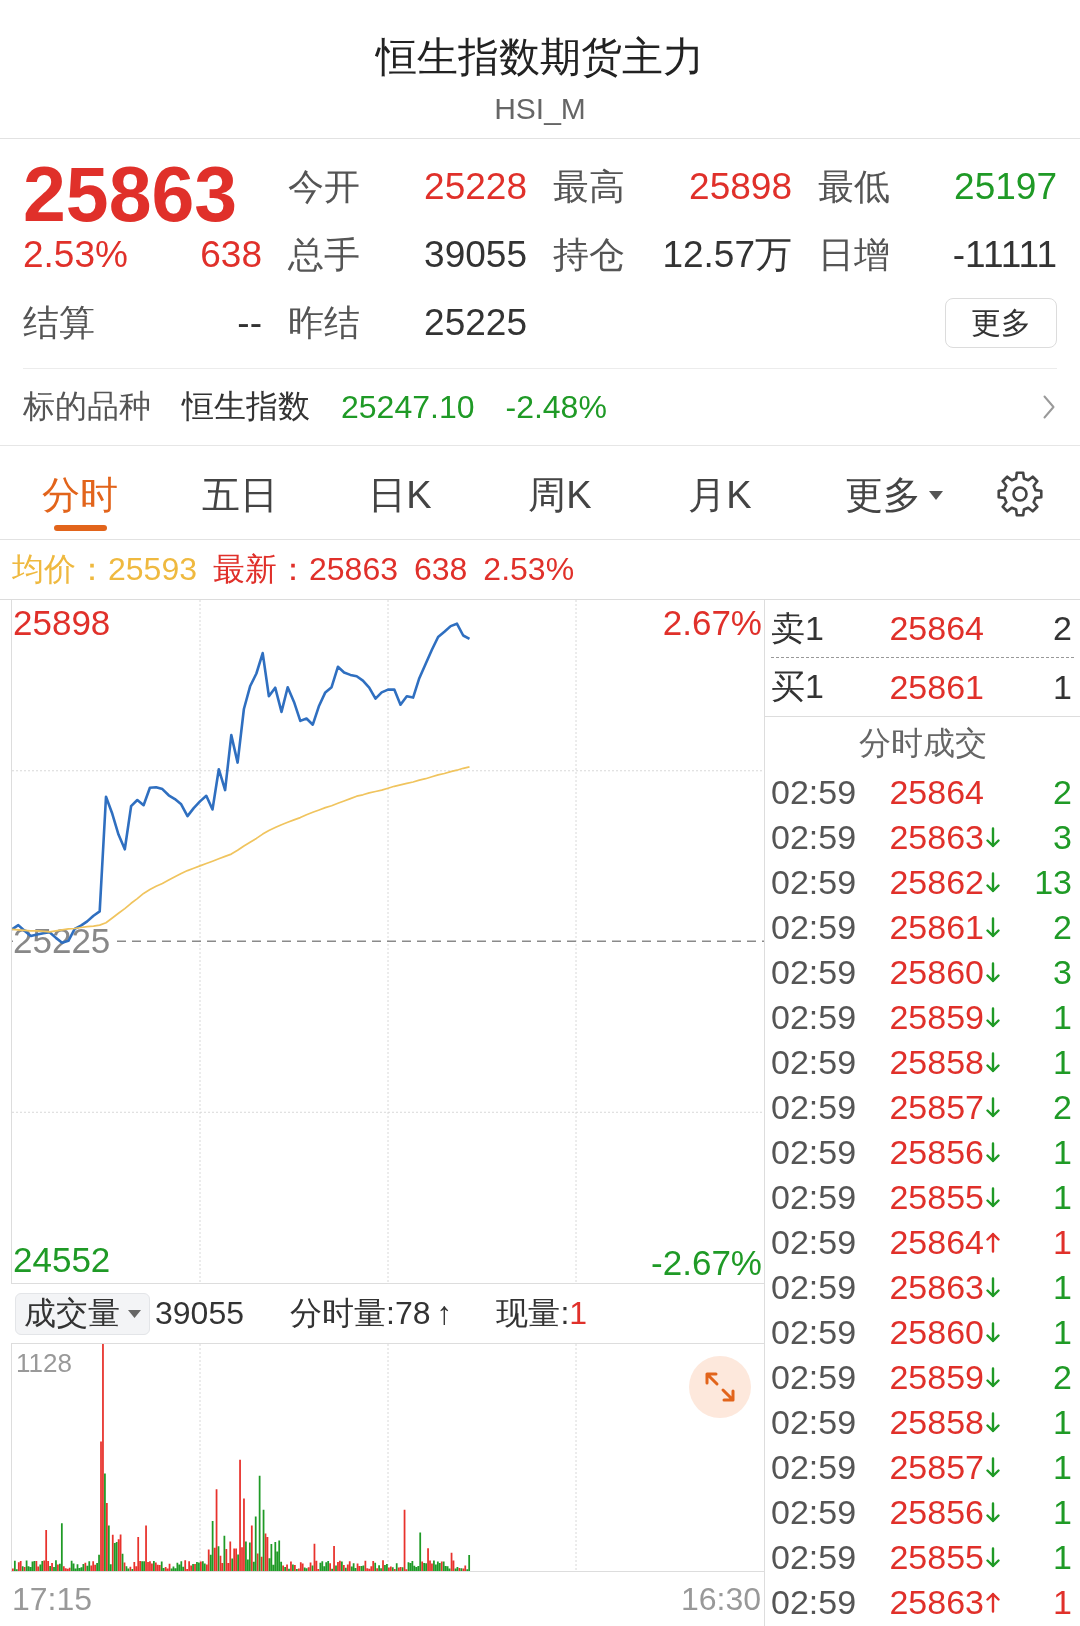  I want to click on latest-quote: 最新：25863, so click(305, 569).